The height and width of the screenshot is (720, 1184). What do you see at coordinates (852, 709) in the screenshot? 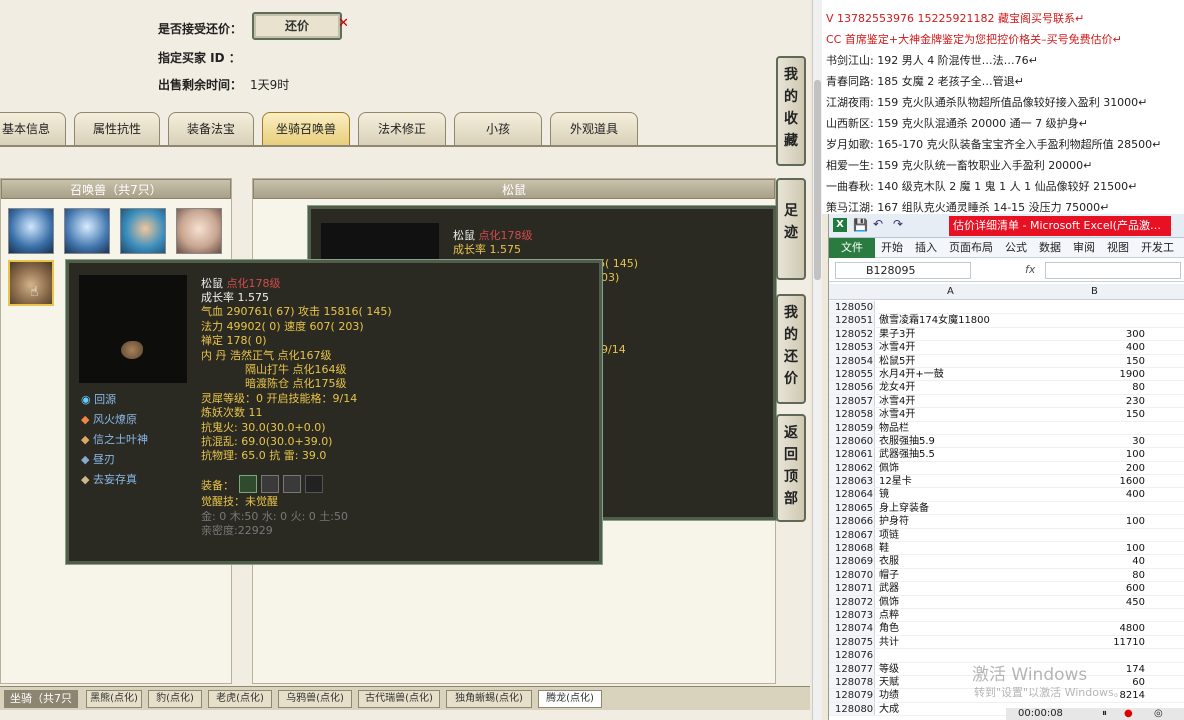
I see `row-number: 128080` at bounding box center [852, 709].